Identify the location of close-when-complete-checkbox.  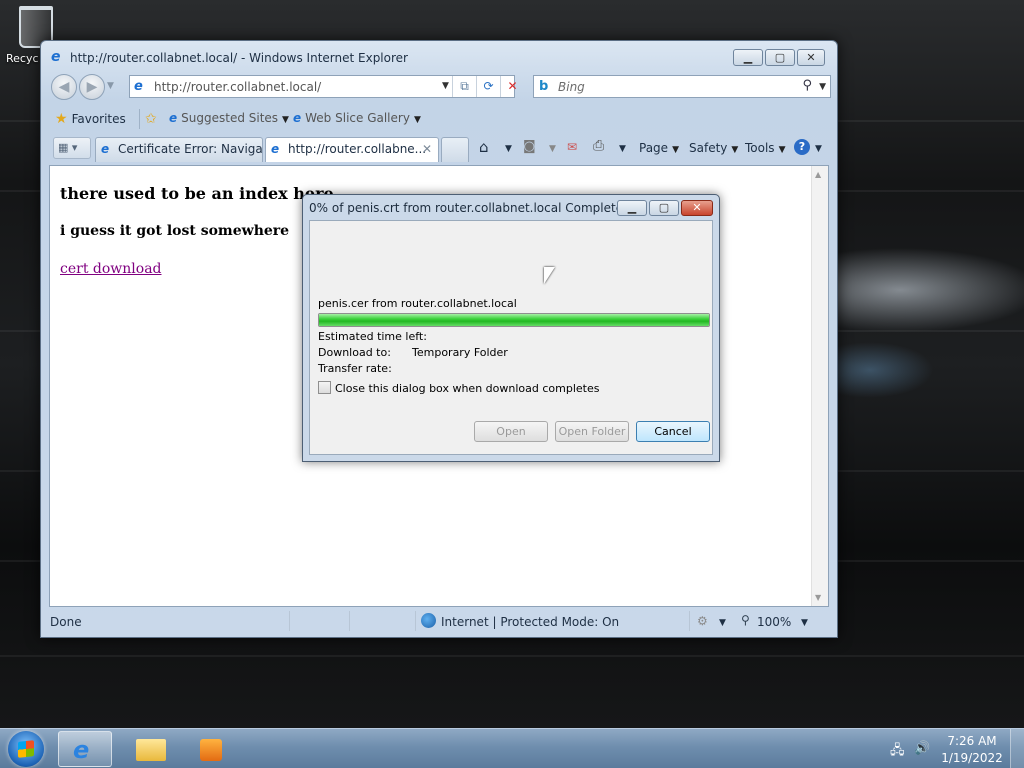
(324, 387).